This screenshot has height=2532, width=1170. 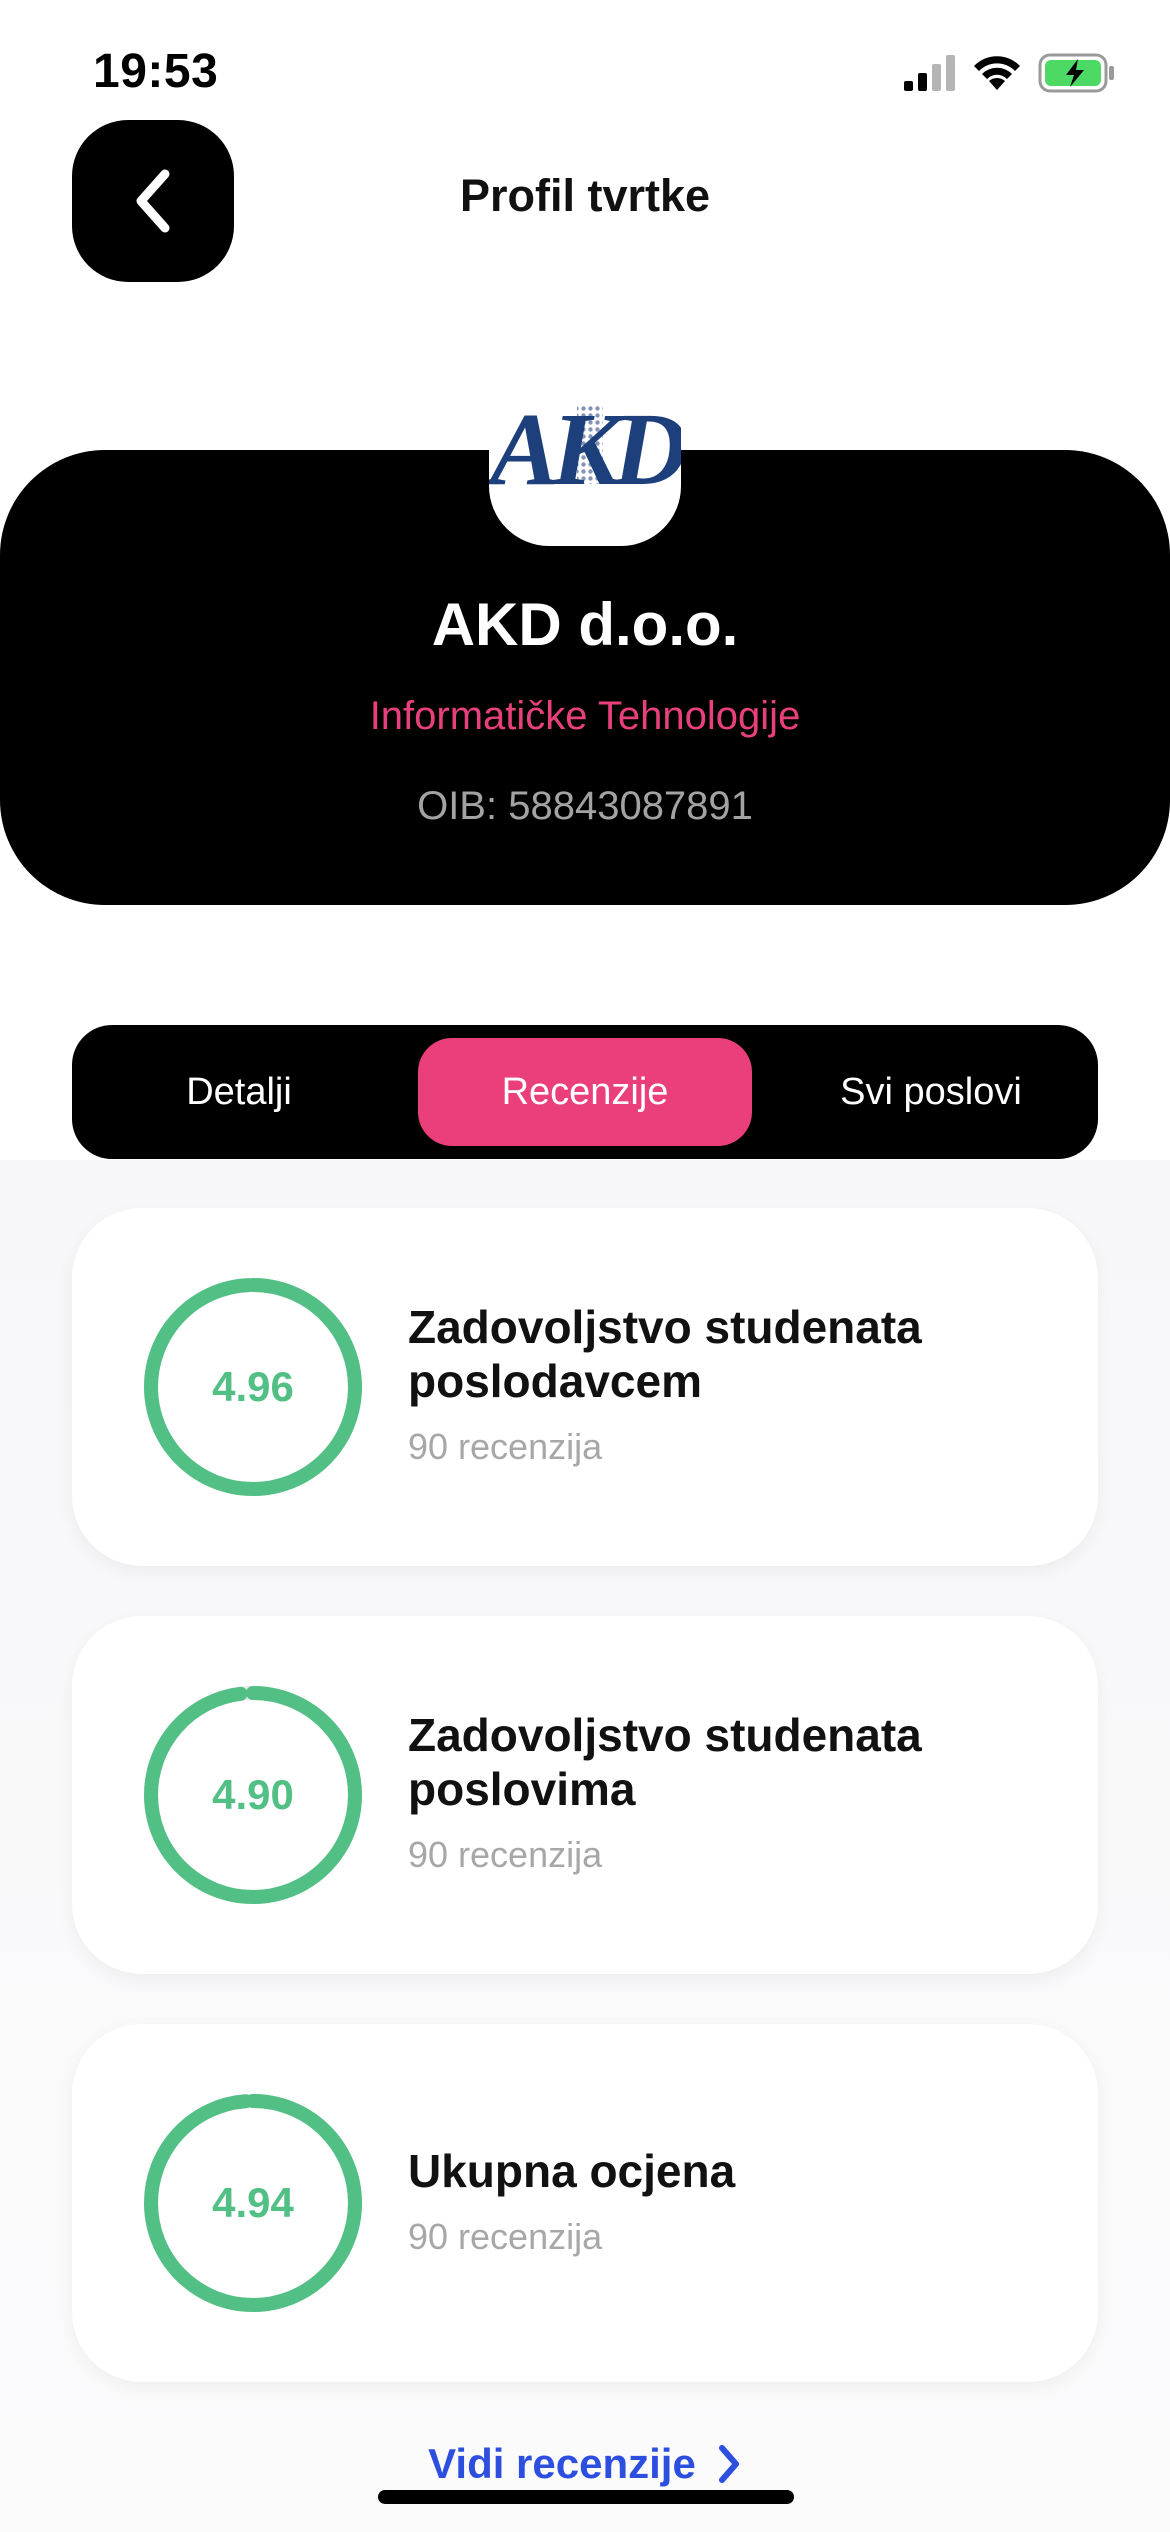 I want to click on see-reviews-link: Vidi recenzije, so click(x=585, y=2464).